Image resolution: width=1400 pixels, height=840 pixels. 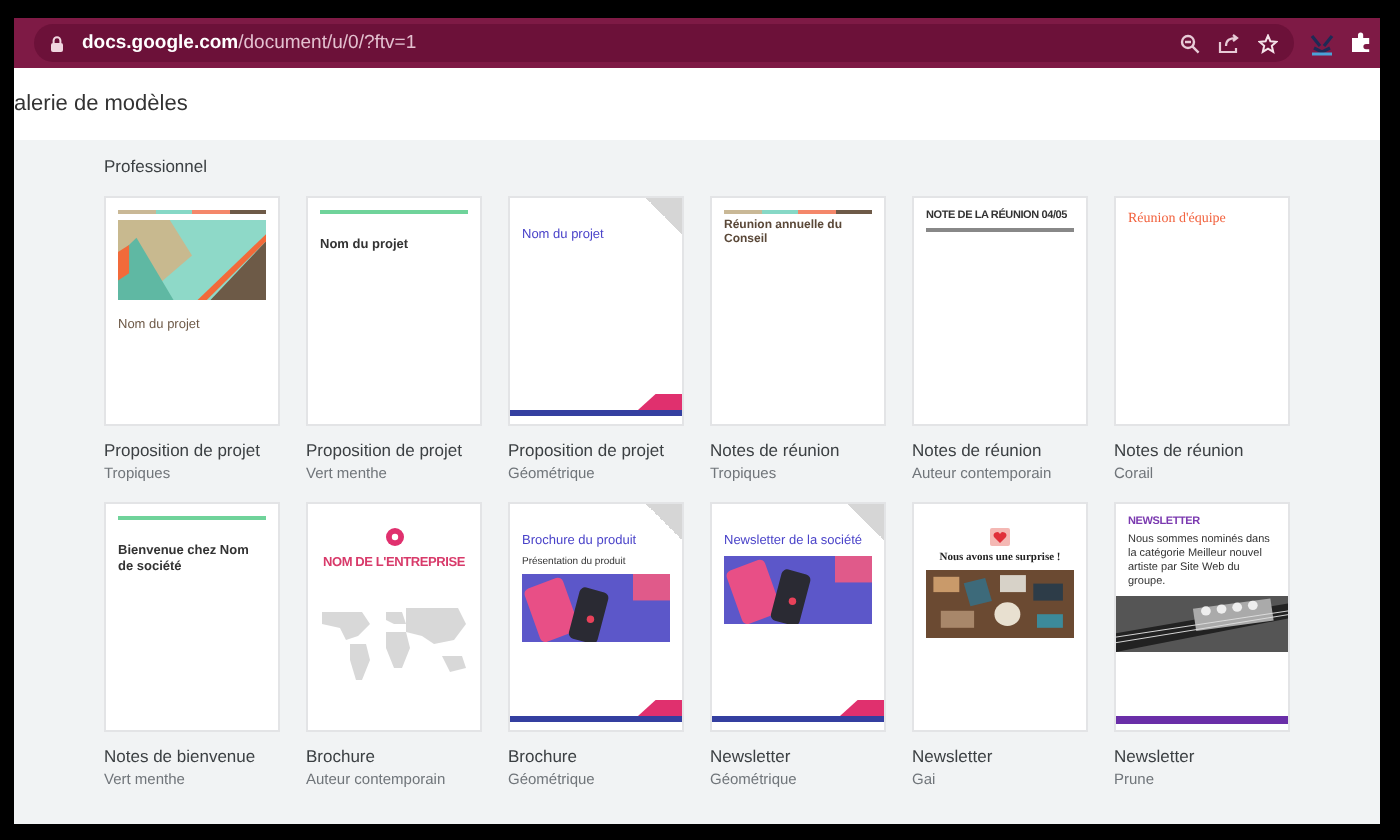 I want to click on extension-icon, so click(x=1322, y=43).